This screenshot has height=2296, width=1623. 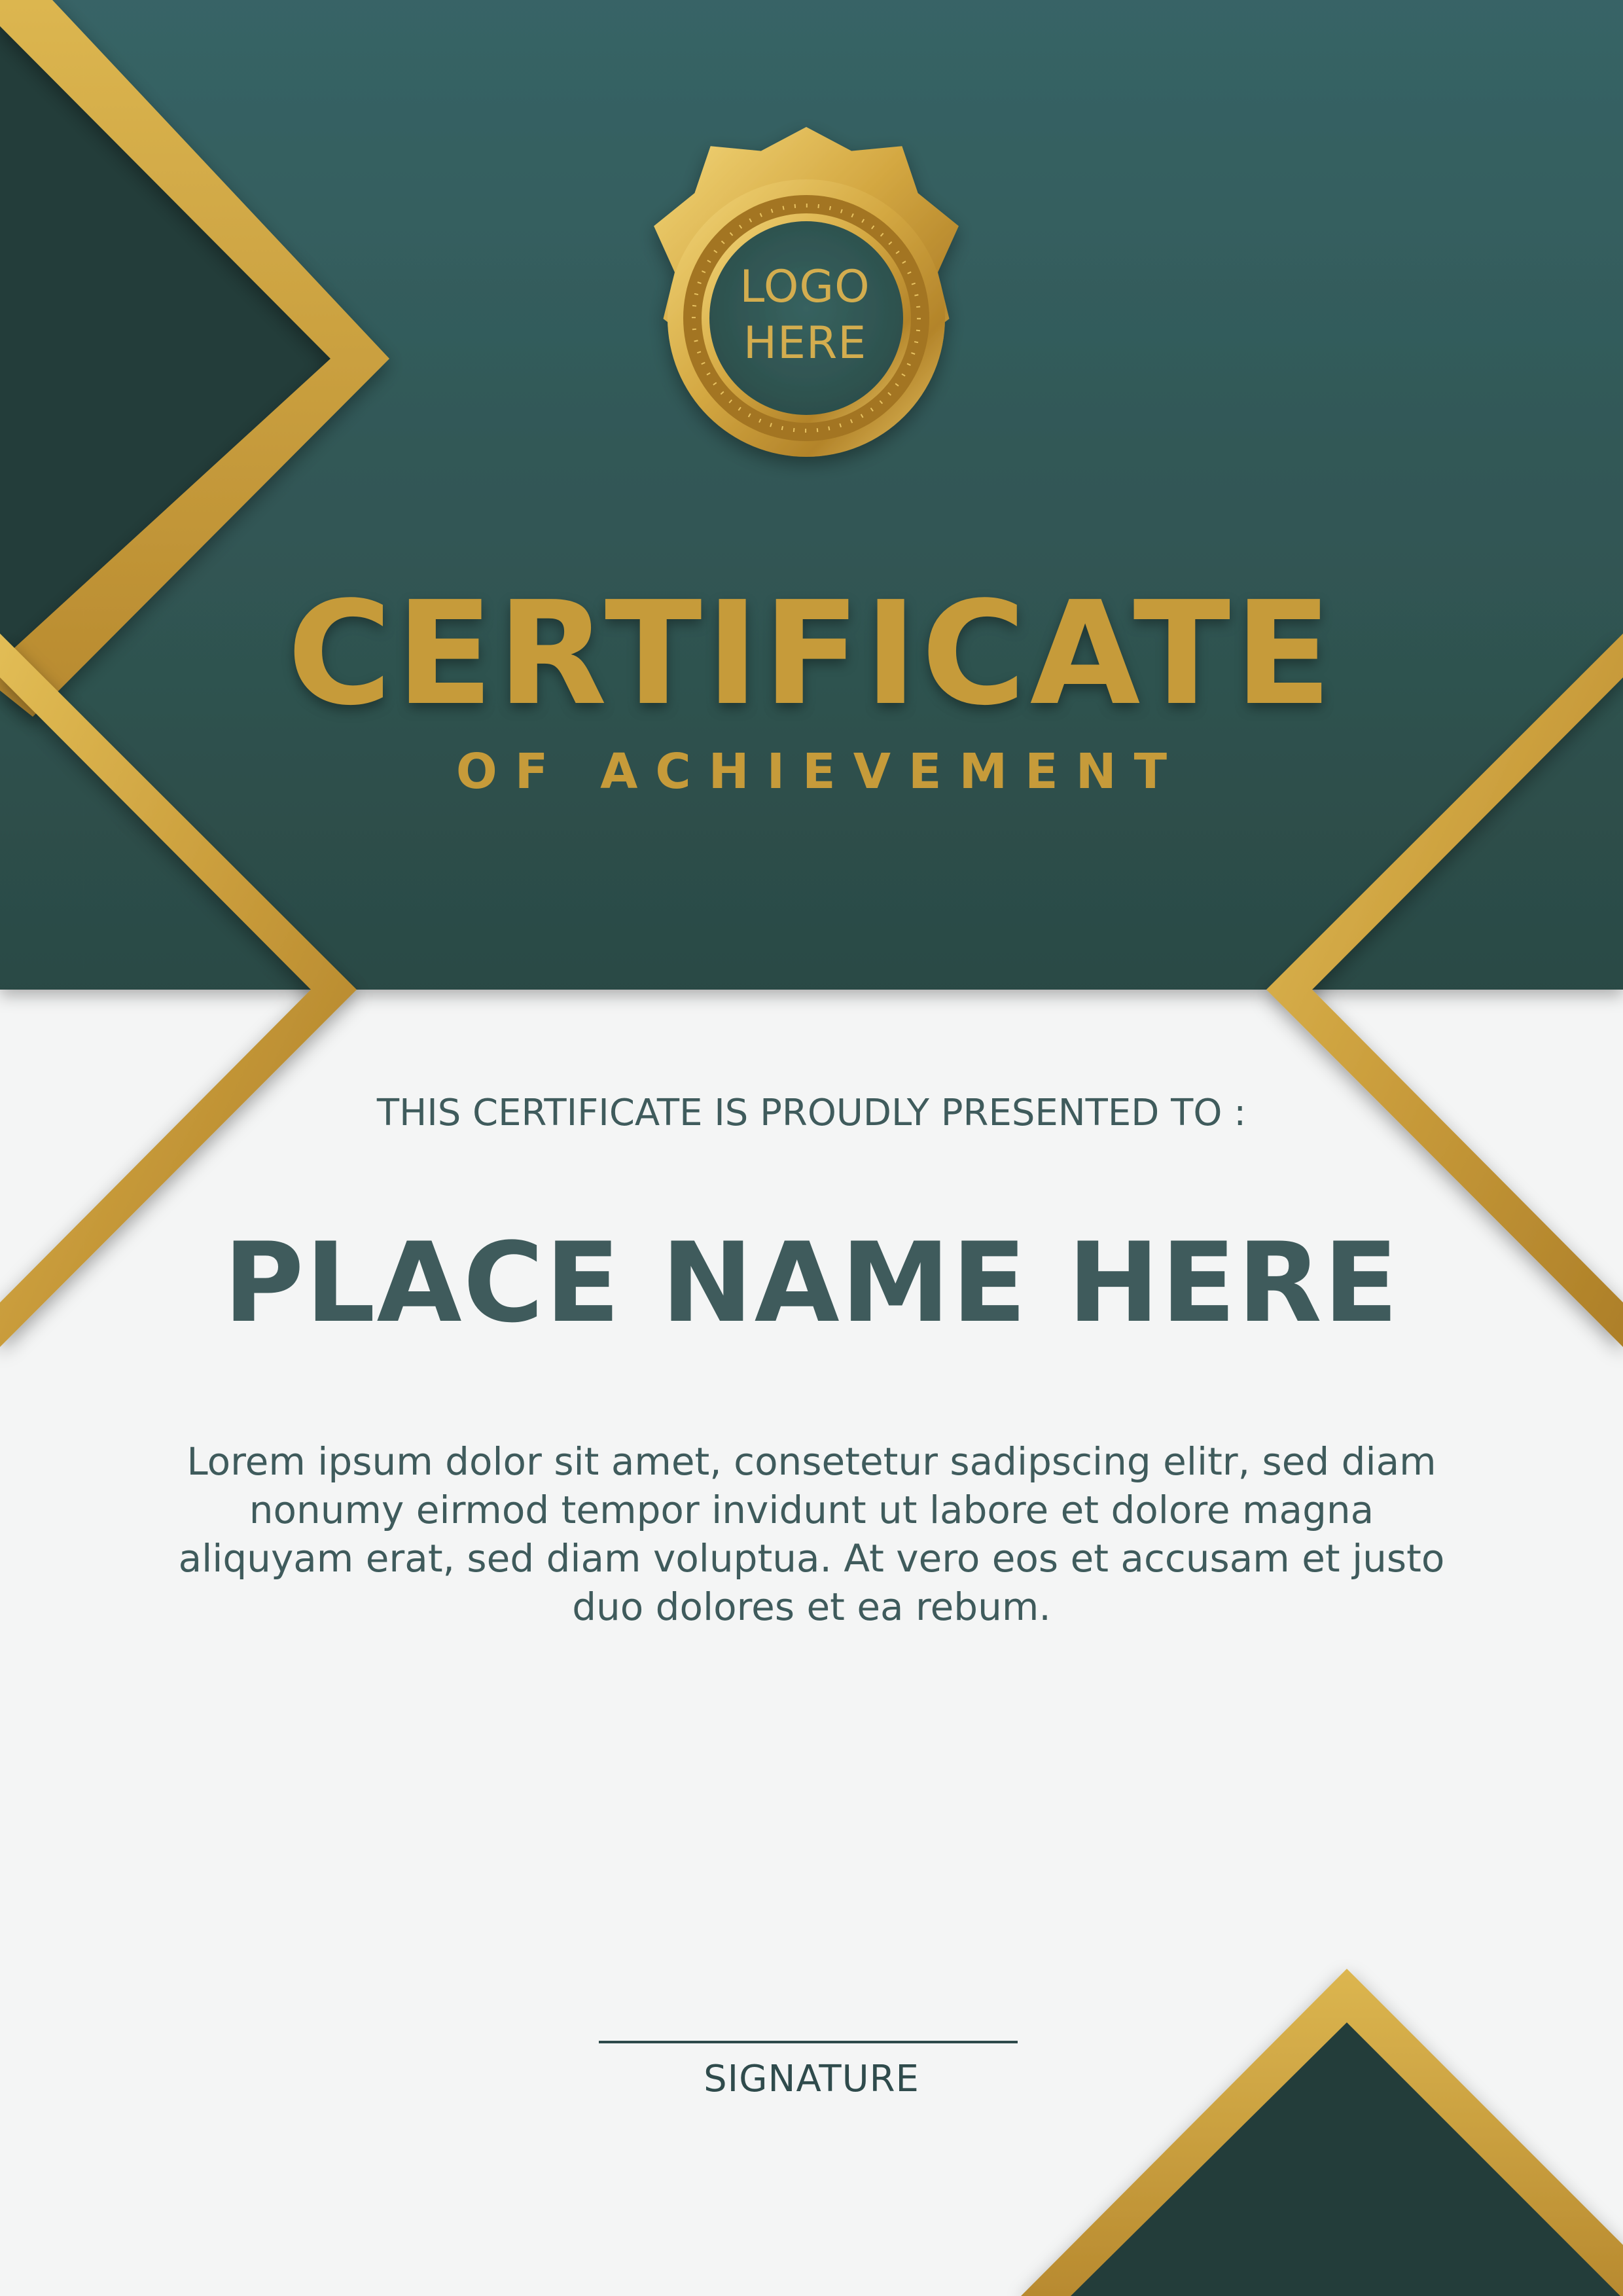 I want to click on signature-label: SIGNATURE, so click(x=811, y=2079).